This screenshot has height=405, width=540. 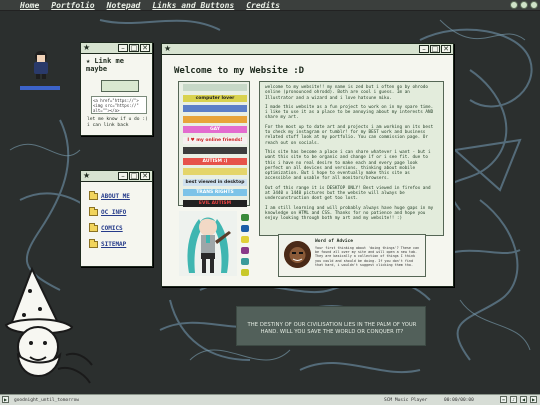 What do you see at coordinates (120, 86) in the screenshot?
I see `site-button-image` at bounding box center [120, 86].